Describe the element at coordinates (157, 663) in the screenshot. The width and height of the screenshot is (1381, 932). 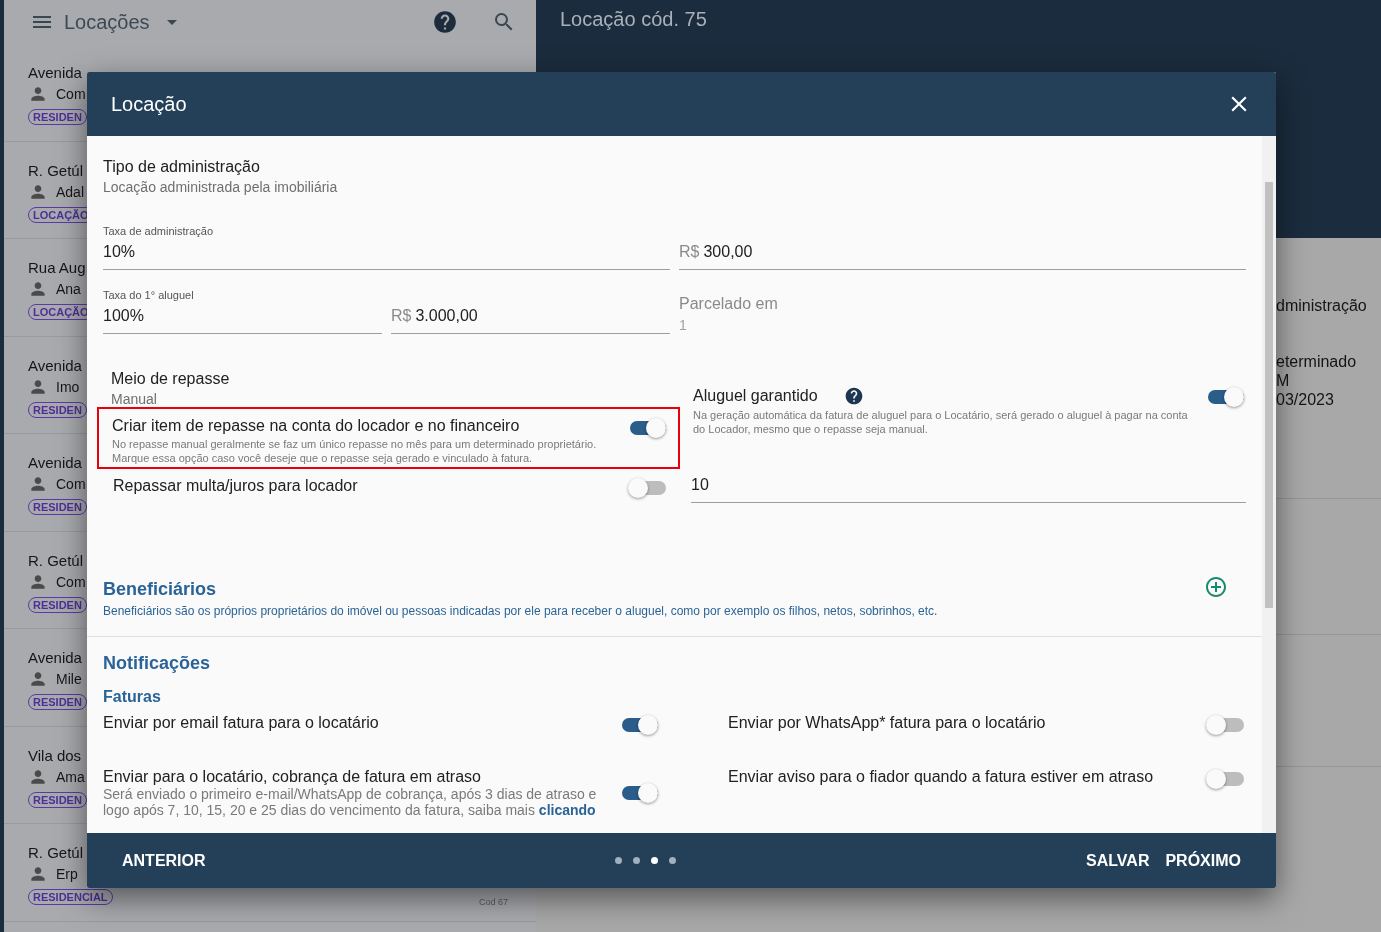
I see `section-title: Notificações` at that location.